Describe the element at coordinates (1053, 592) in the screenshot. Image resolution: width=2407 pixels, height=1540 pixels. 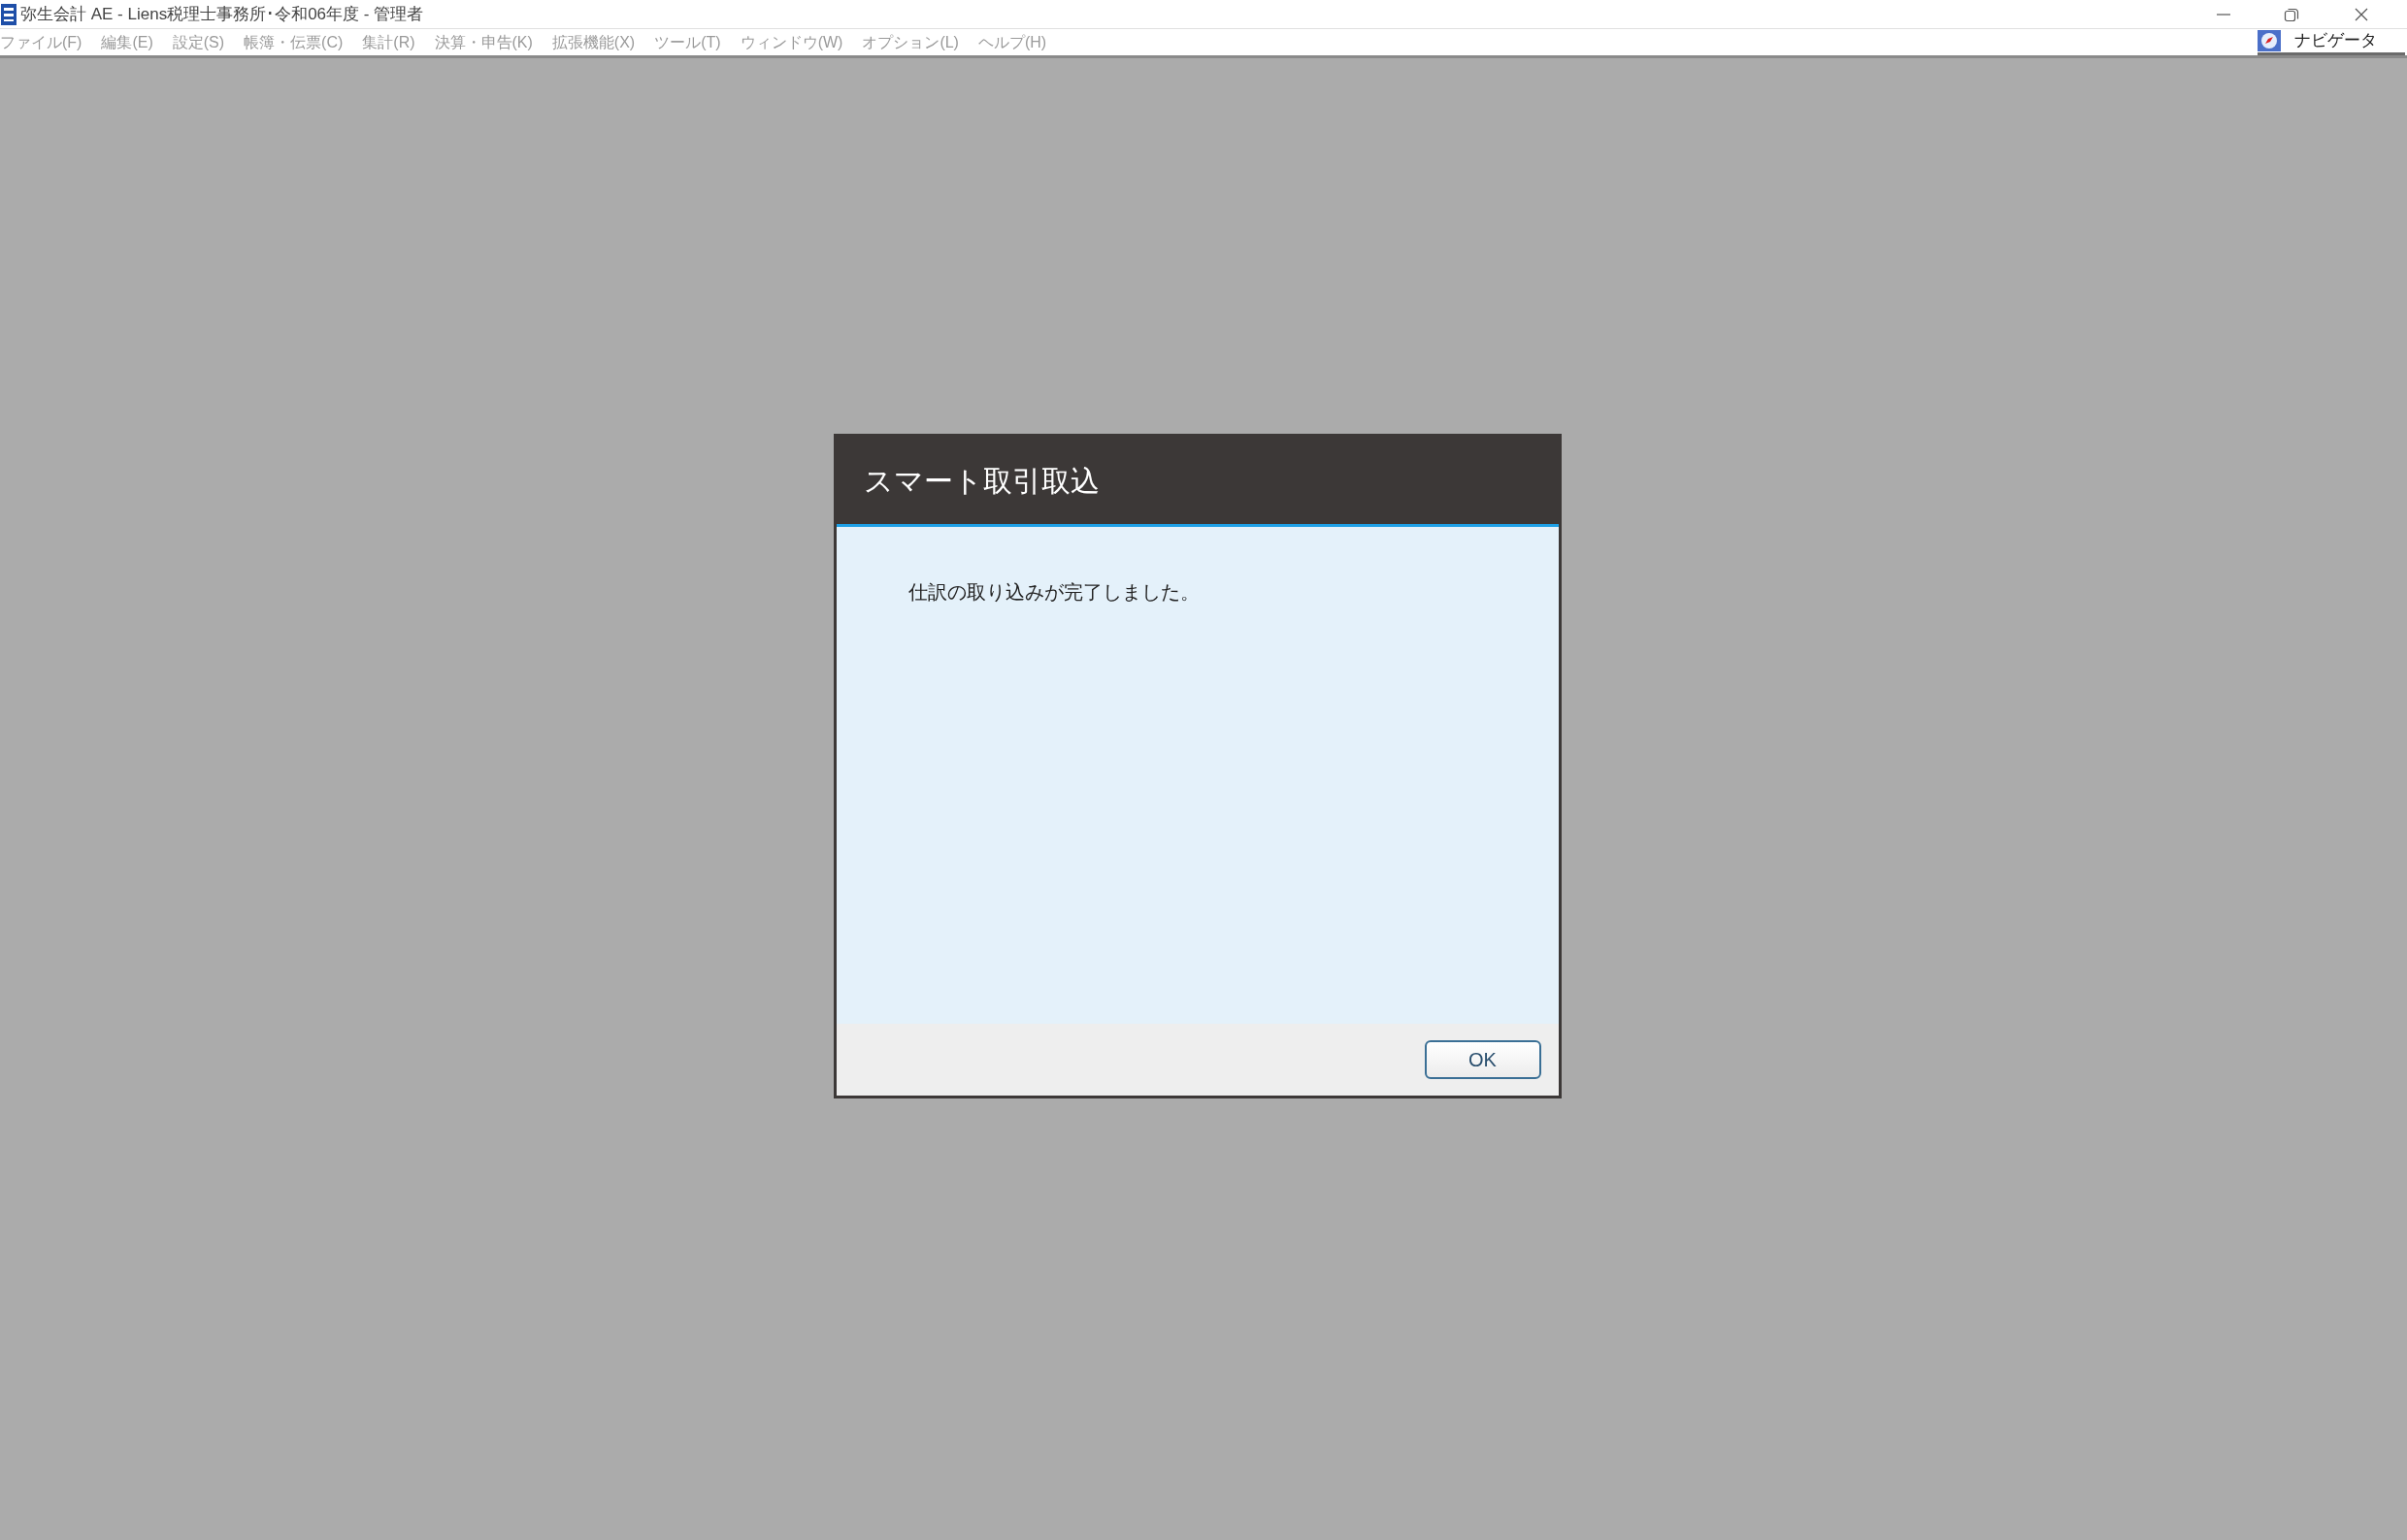
I see `dialog-message: 仕訳の取り込みが完了しました。` at that location.